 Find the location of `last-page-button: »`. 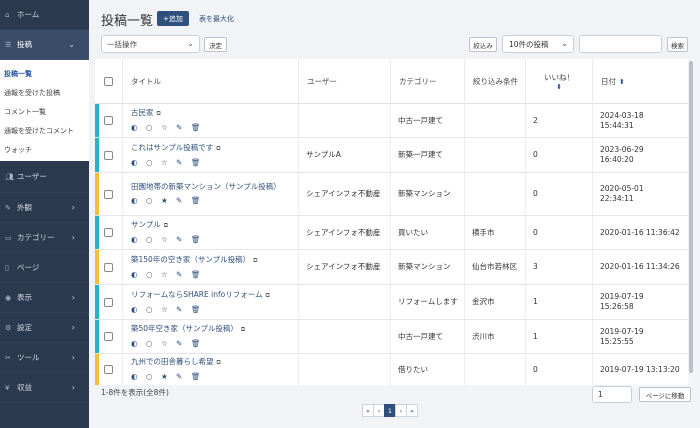

last-page-button: » is located at coordinates (412, 410).